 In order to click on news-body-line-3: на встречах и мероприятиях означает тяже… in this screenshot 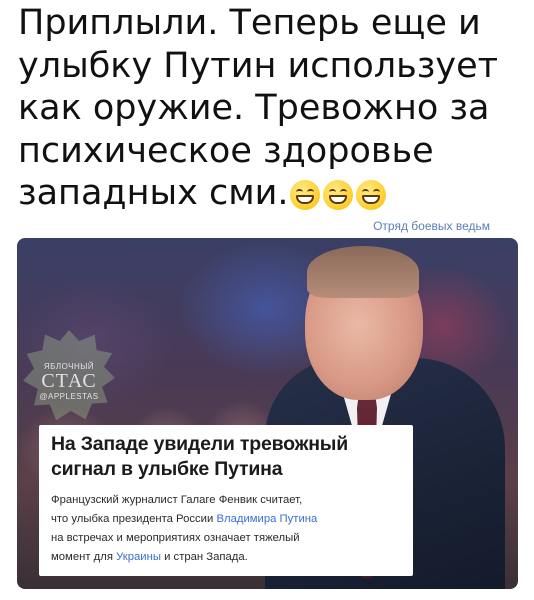, I will do `click(175, 538)`.